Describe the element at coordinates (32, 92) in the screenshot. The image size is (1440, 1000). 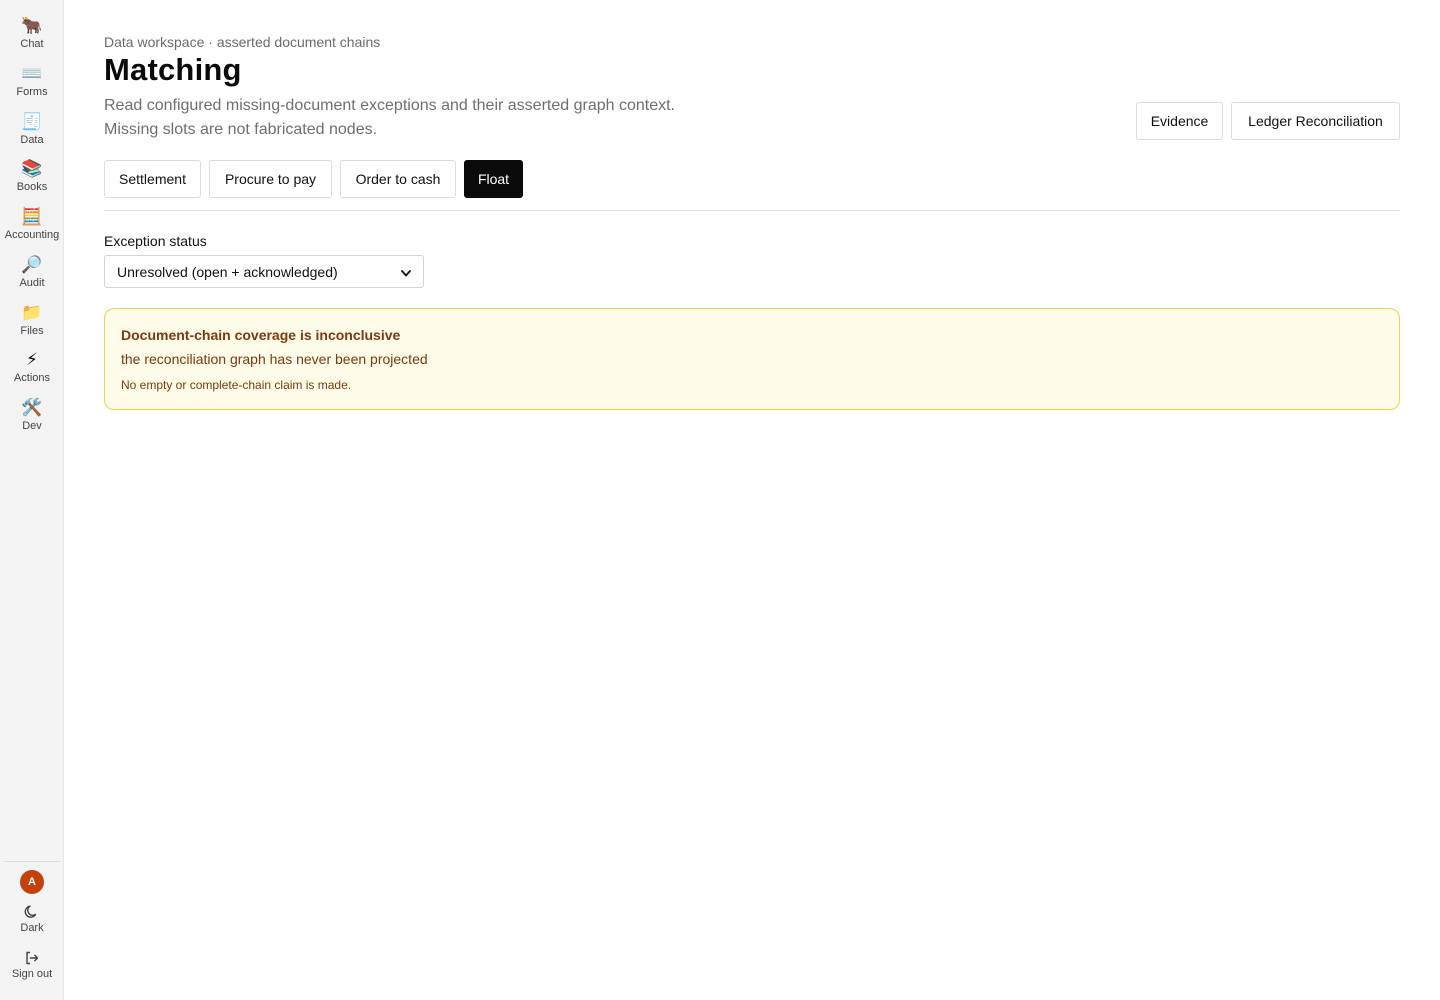
I see `sidebar-item-label: Forms` at that location.